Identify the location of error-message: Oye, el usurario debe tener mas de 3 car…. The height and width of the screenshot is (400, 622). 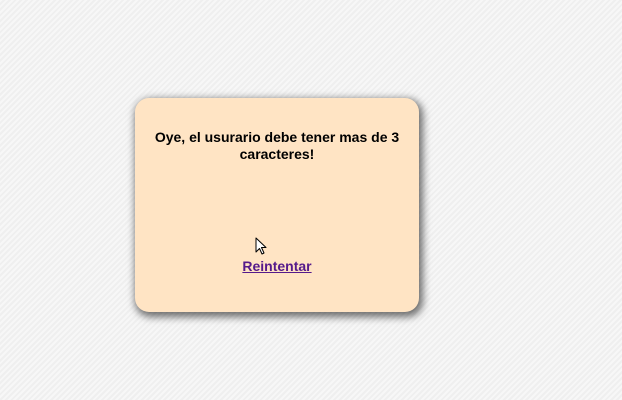
(277, 145).